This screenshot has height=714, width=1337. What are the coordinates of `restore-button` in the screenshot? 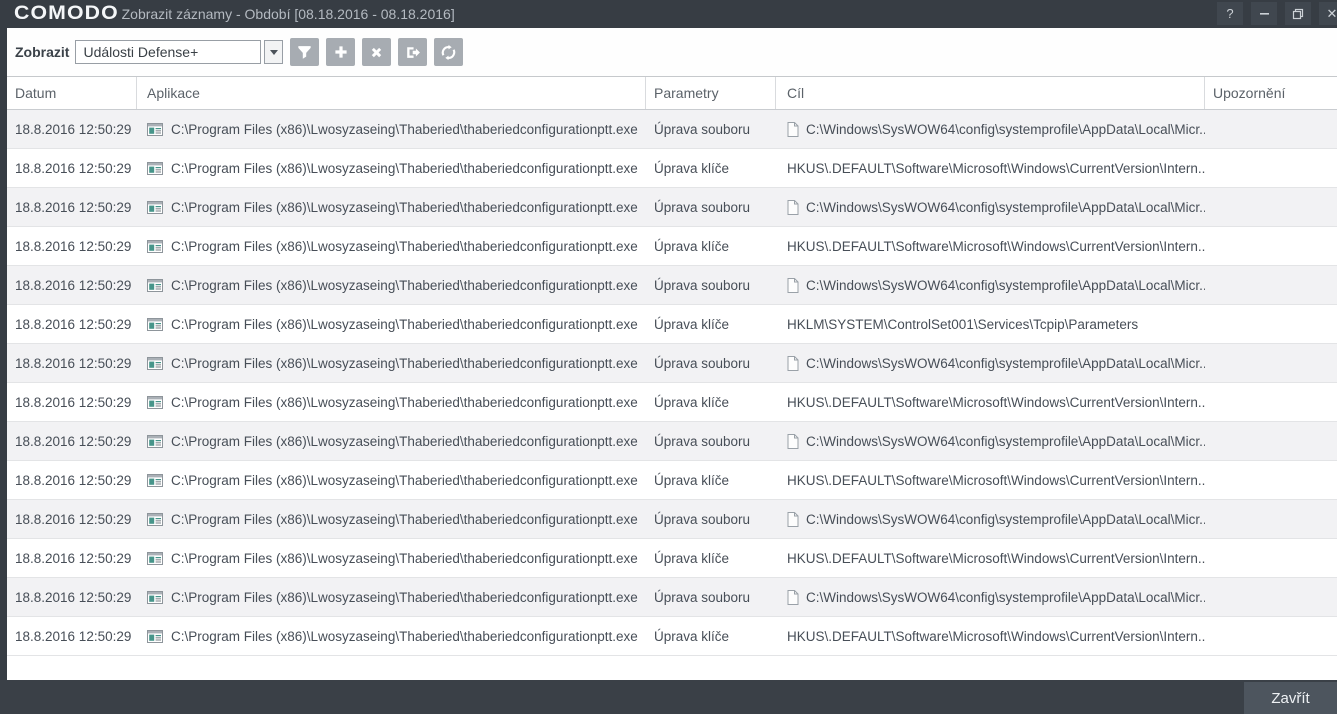 It's located at (1298, 13).